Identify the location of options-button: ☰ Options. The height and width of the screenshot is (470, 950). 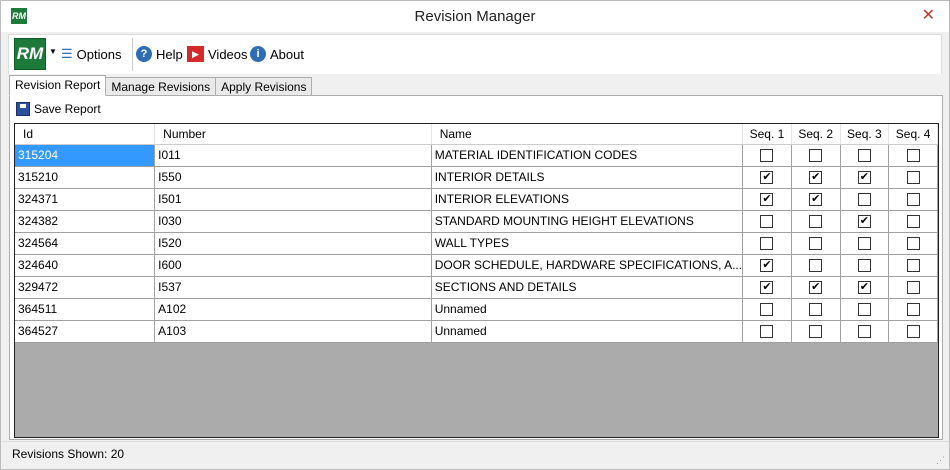
(91, 54).